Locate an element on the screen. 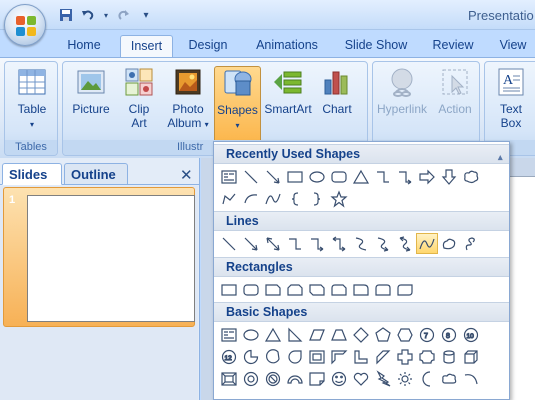 The height and width of the screenshot is (400, 535). cloud-shape-icon is located at coordinates (449, 378).